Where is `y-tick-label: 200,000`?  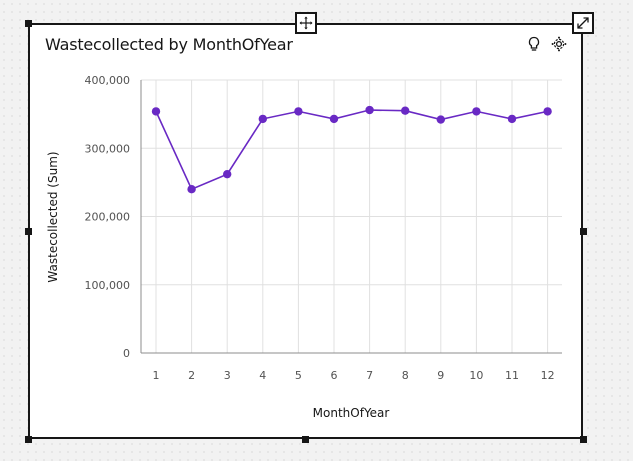
y-tick-label: 200,000 is located at coordinates (108, 217).